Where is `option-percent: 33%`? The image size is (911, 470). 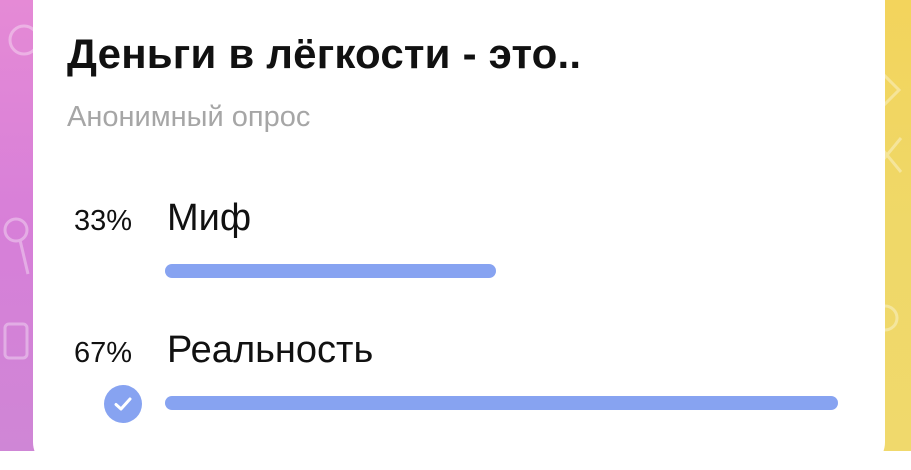
option-percent: 33% is located at coordinates (103, 221).